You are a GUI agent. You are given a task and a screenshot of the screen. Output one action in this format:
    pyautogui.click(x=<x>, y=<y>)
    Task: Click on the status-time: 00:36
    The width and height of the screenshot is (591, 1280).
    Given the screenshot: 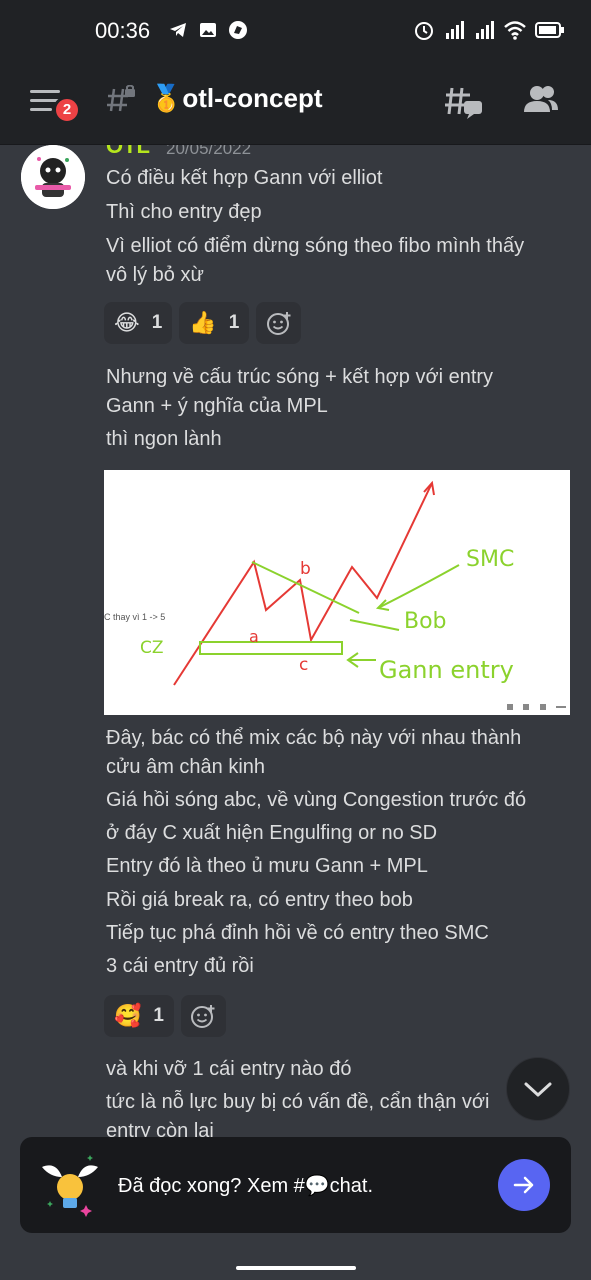 What is the action you would take?
    pyautogui.click(x=123, y=30)
    